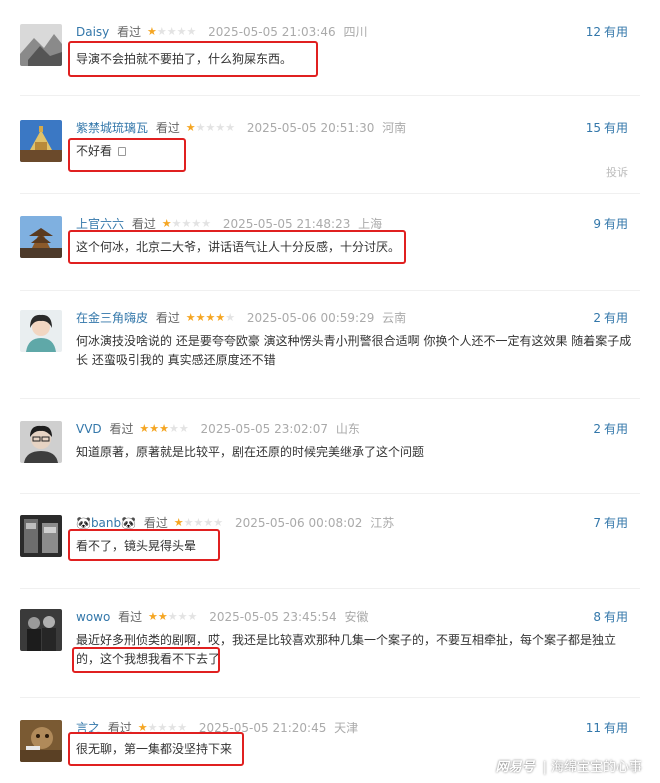  I want to click on username-link: 紫禁城琉璃瓦, so click(112, 128).